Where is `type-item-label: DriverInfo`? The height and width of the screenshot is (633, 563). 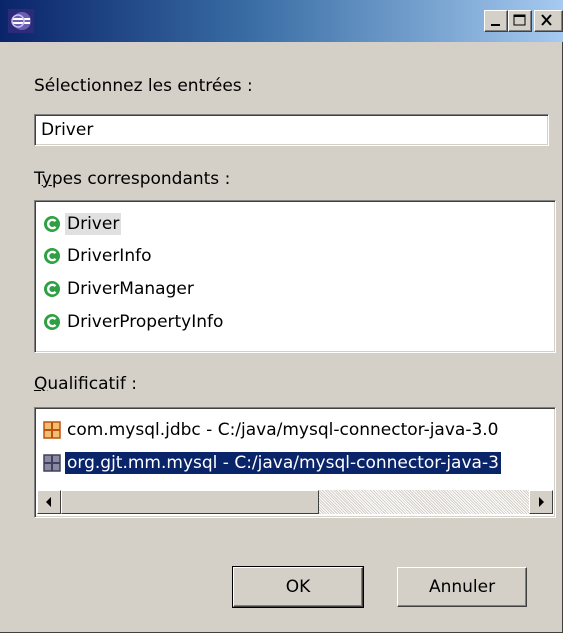 type-item-label: DriverInfo is located at coordinates (109, 256).